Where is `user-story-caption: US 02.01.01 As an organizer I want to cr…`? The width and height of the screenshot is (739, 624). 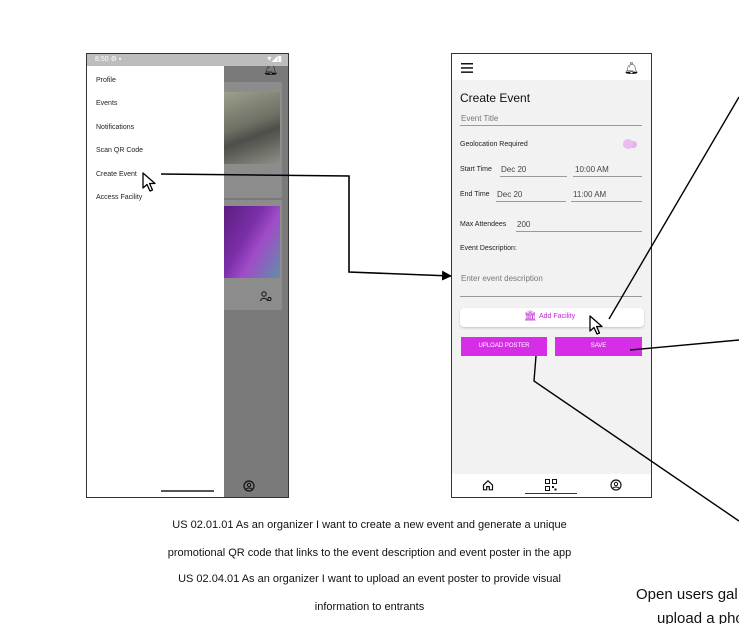
user-story-caption: US 02.01.01 As an organizer I want to cr… is located at coordinates (369, 525).